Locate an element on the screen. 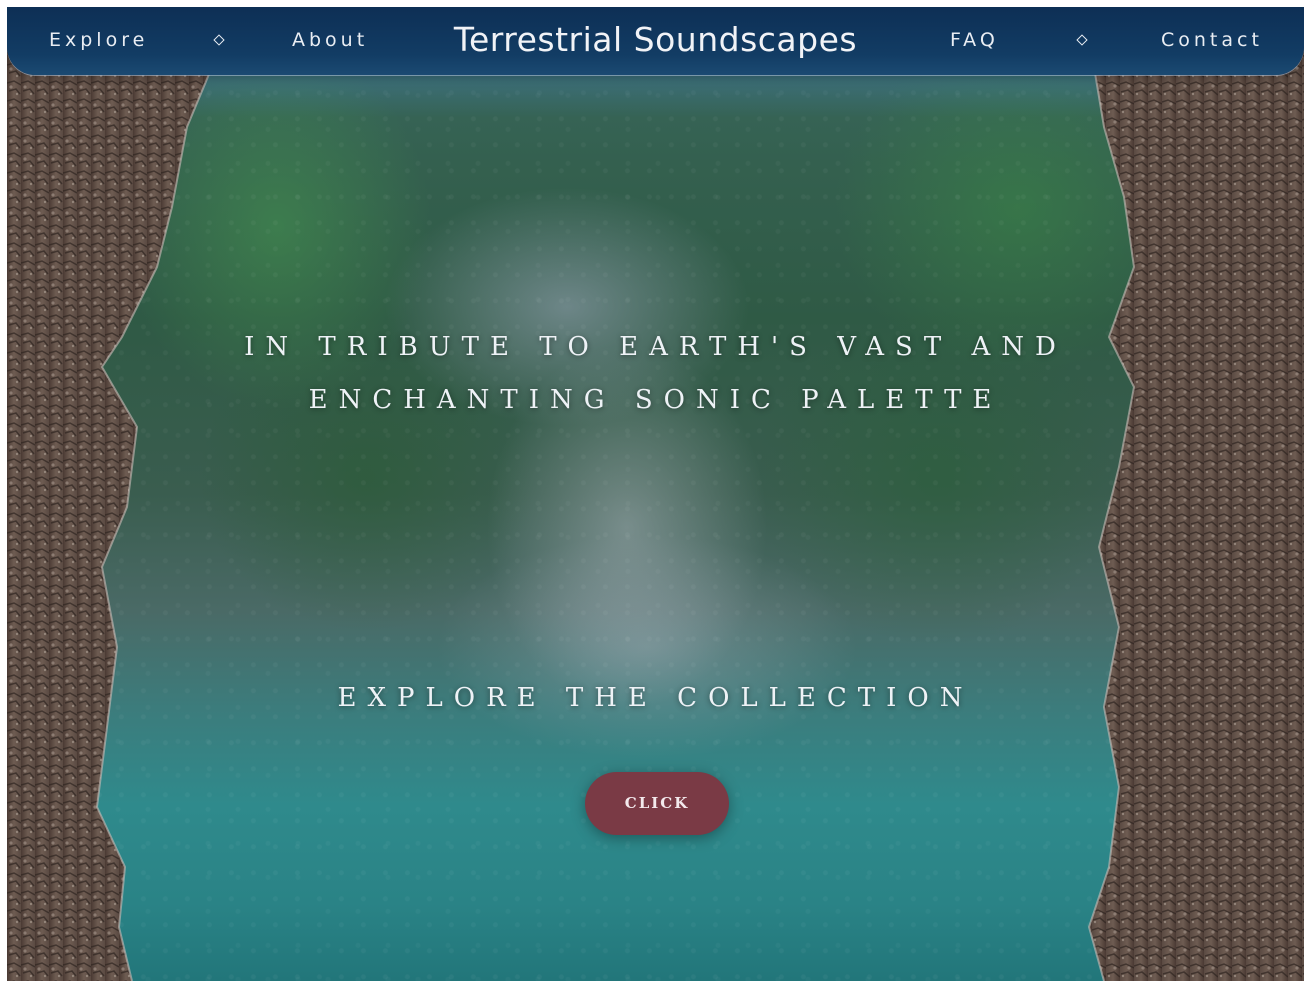 The height and width of the screenshot is (981, 1306). site-title: Terrestrial Soundscapes is located at coordinates (655, 39).